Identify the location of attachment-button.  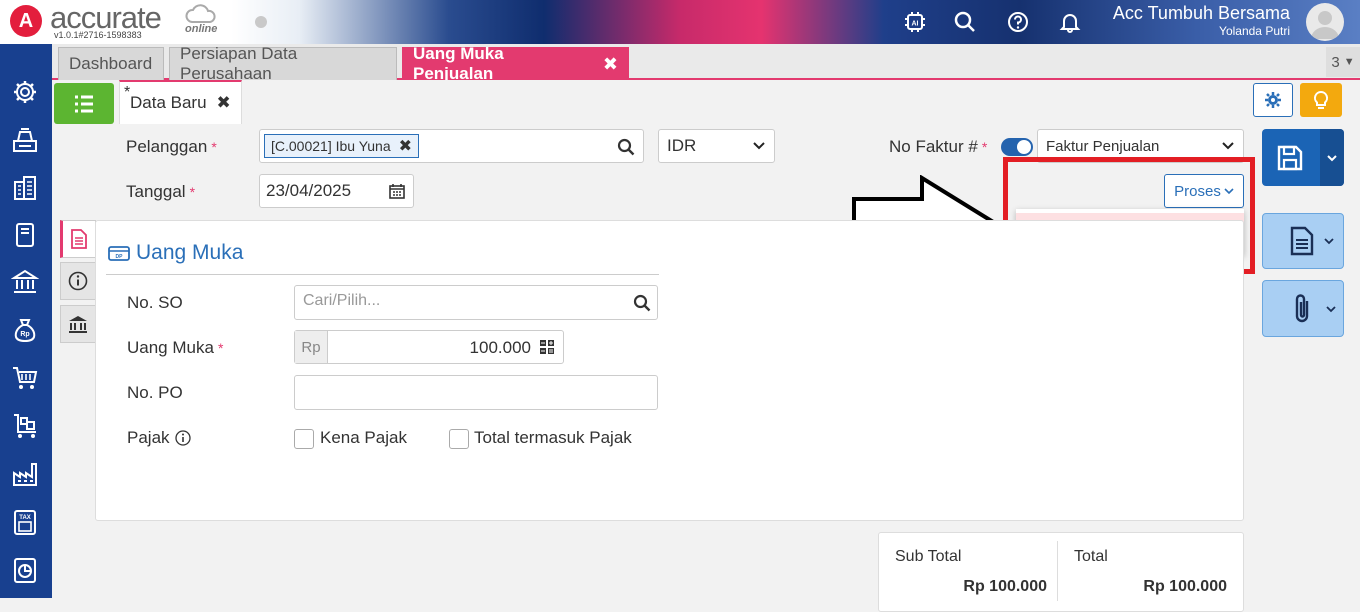
(1303, 308).